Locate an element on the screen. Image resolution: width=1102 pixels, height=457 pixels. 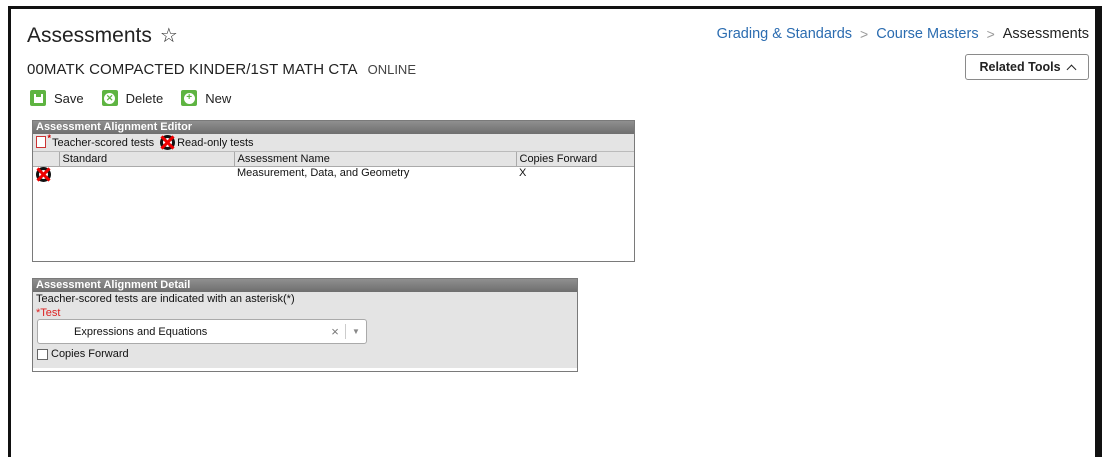
row-icon-cell is located at coordinates (46, 175).